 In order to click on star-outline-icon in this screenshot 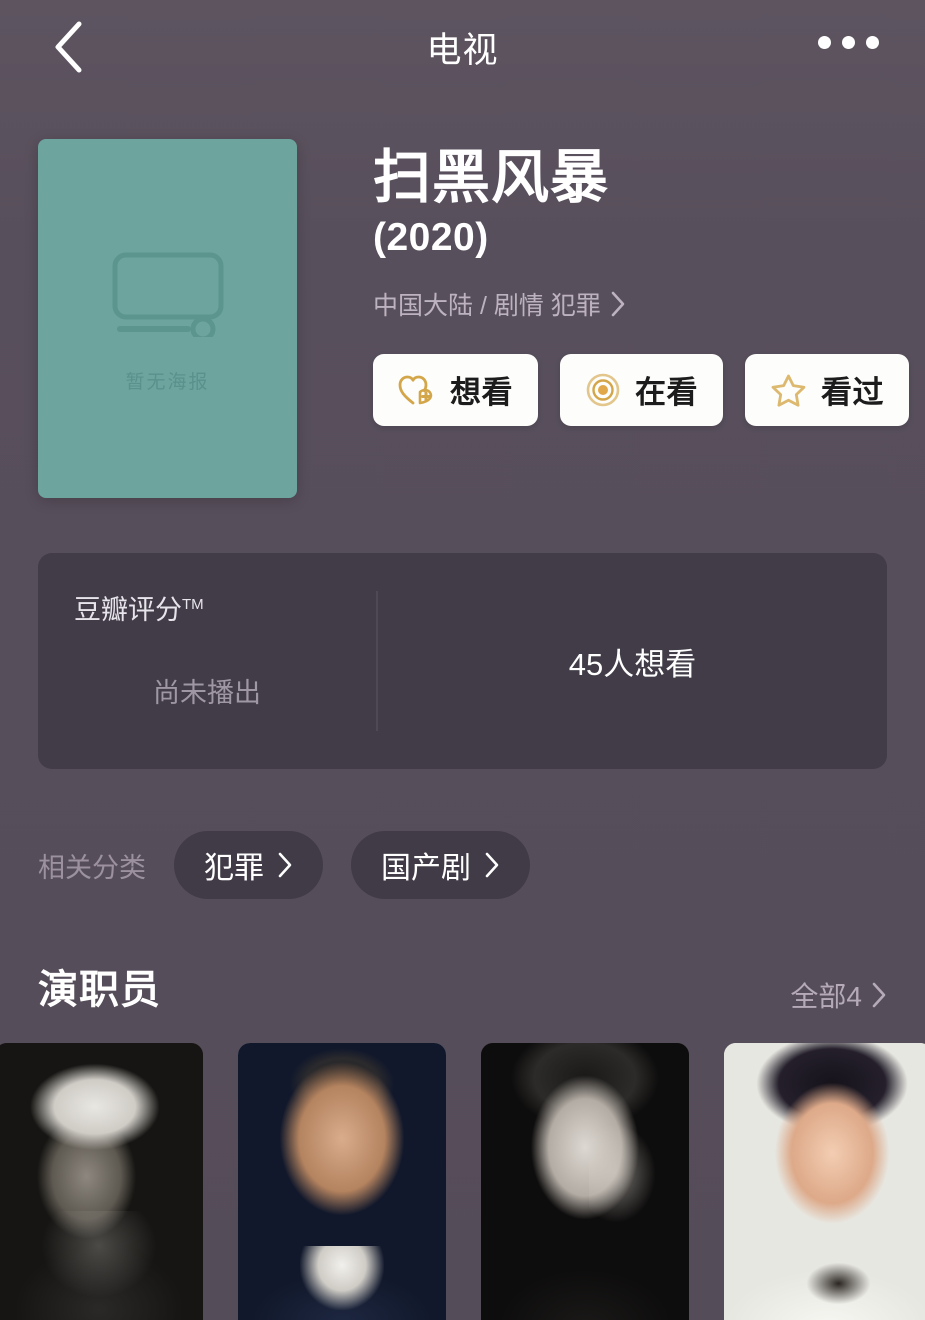, I will do `click(788, 390)`.